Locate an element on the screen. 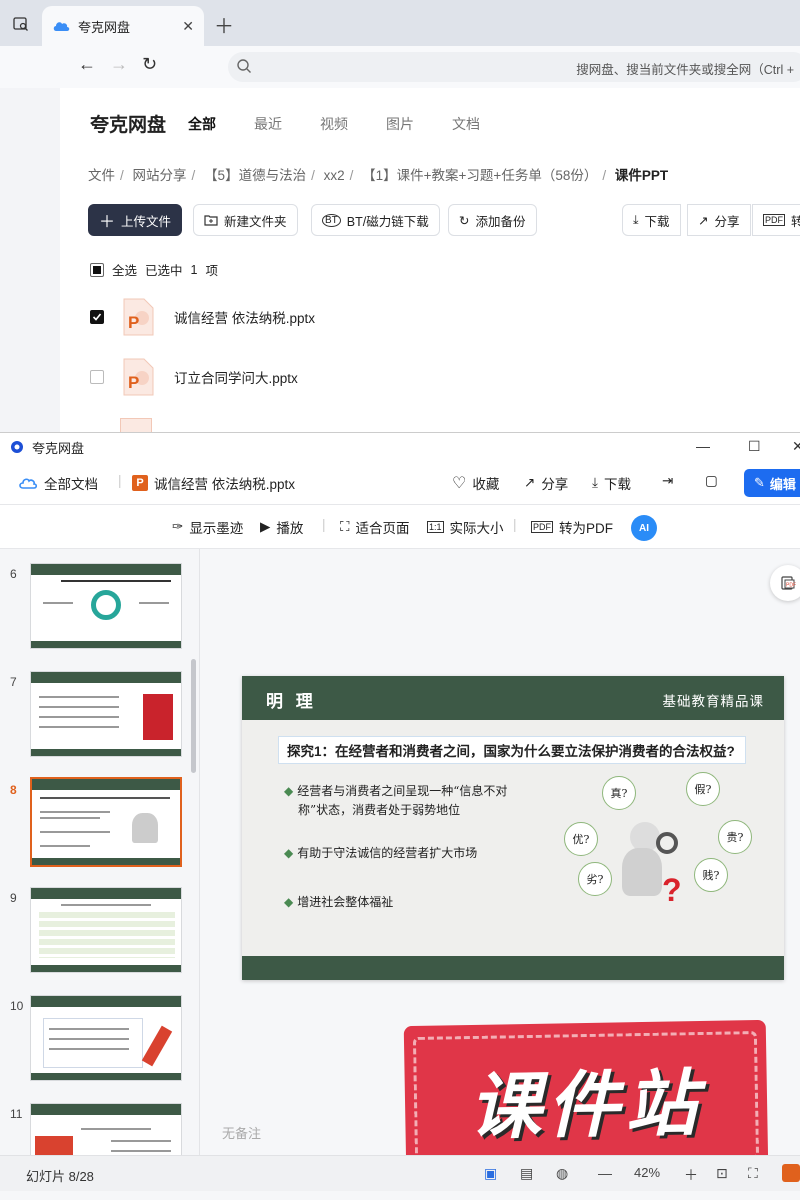 Image resolution: width=800 pixels, height=1200 pixels. slide-thumbnail-panel: 6 7 8 9 10 11 is located at coordinates (100, 852).